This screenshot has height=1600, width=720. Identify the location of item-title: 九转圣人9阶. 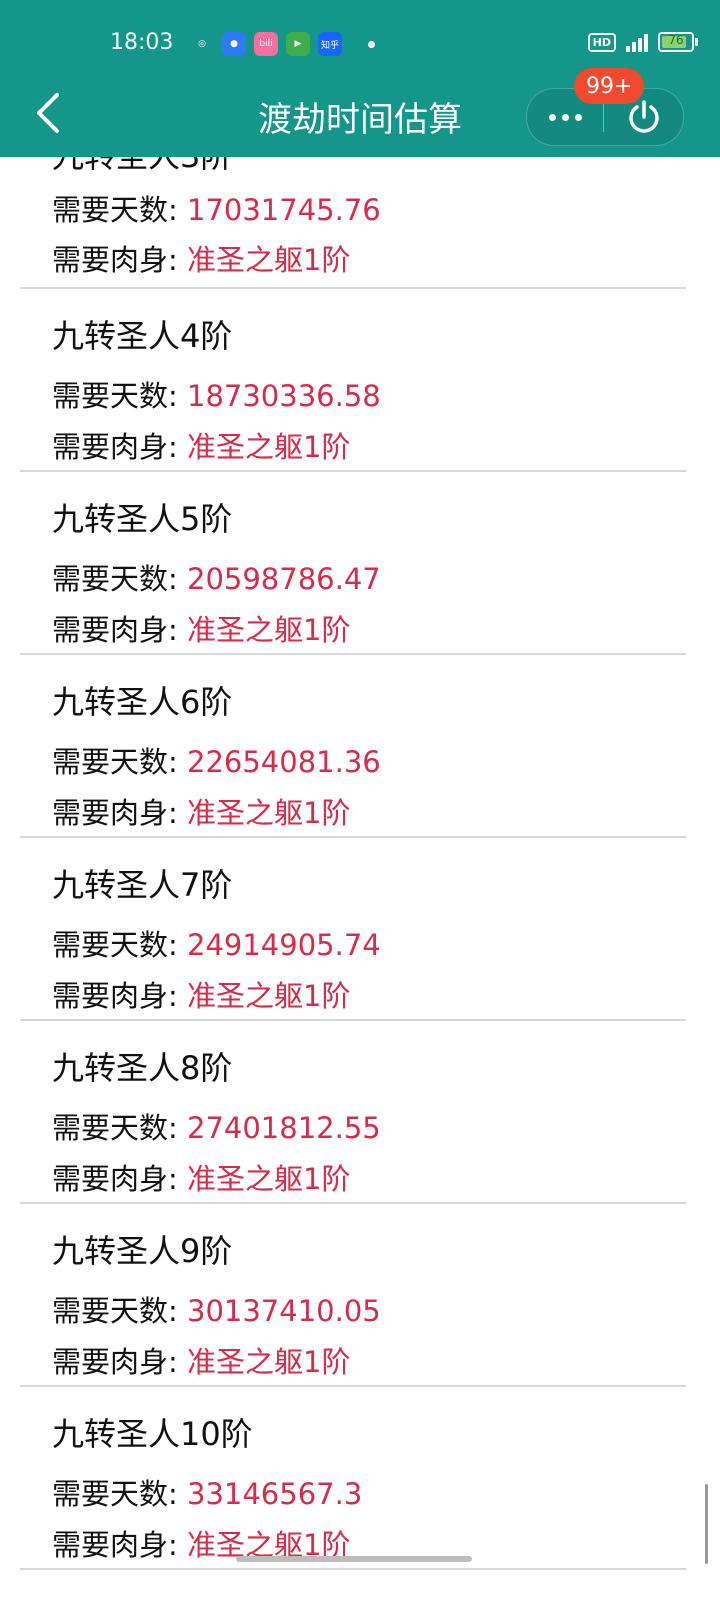
(142, 1251).